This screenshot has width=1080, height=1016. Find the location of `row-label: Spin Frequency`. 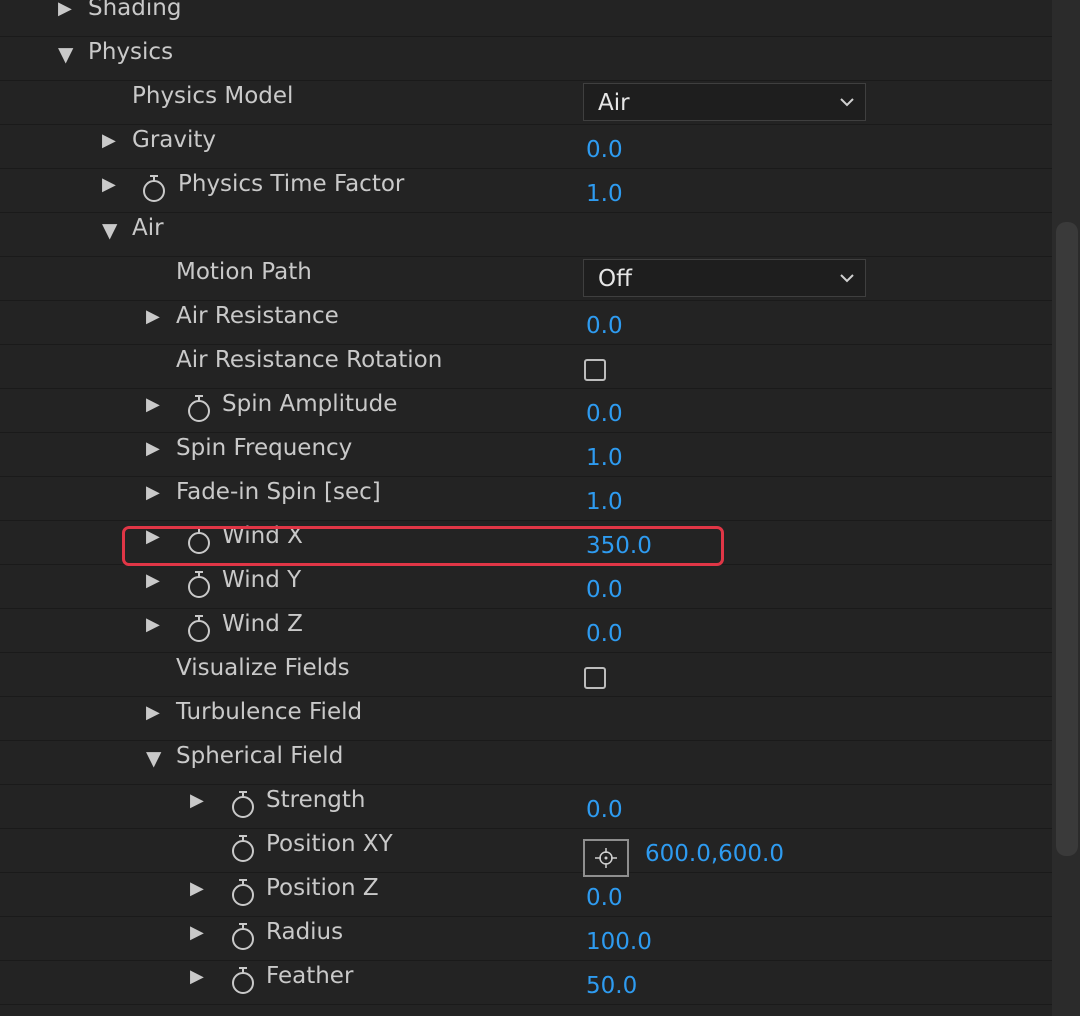

row-label: Spin Frequency is located at coordinates (264, 448).